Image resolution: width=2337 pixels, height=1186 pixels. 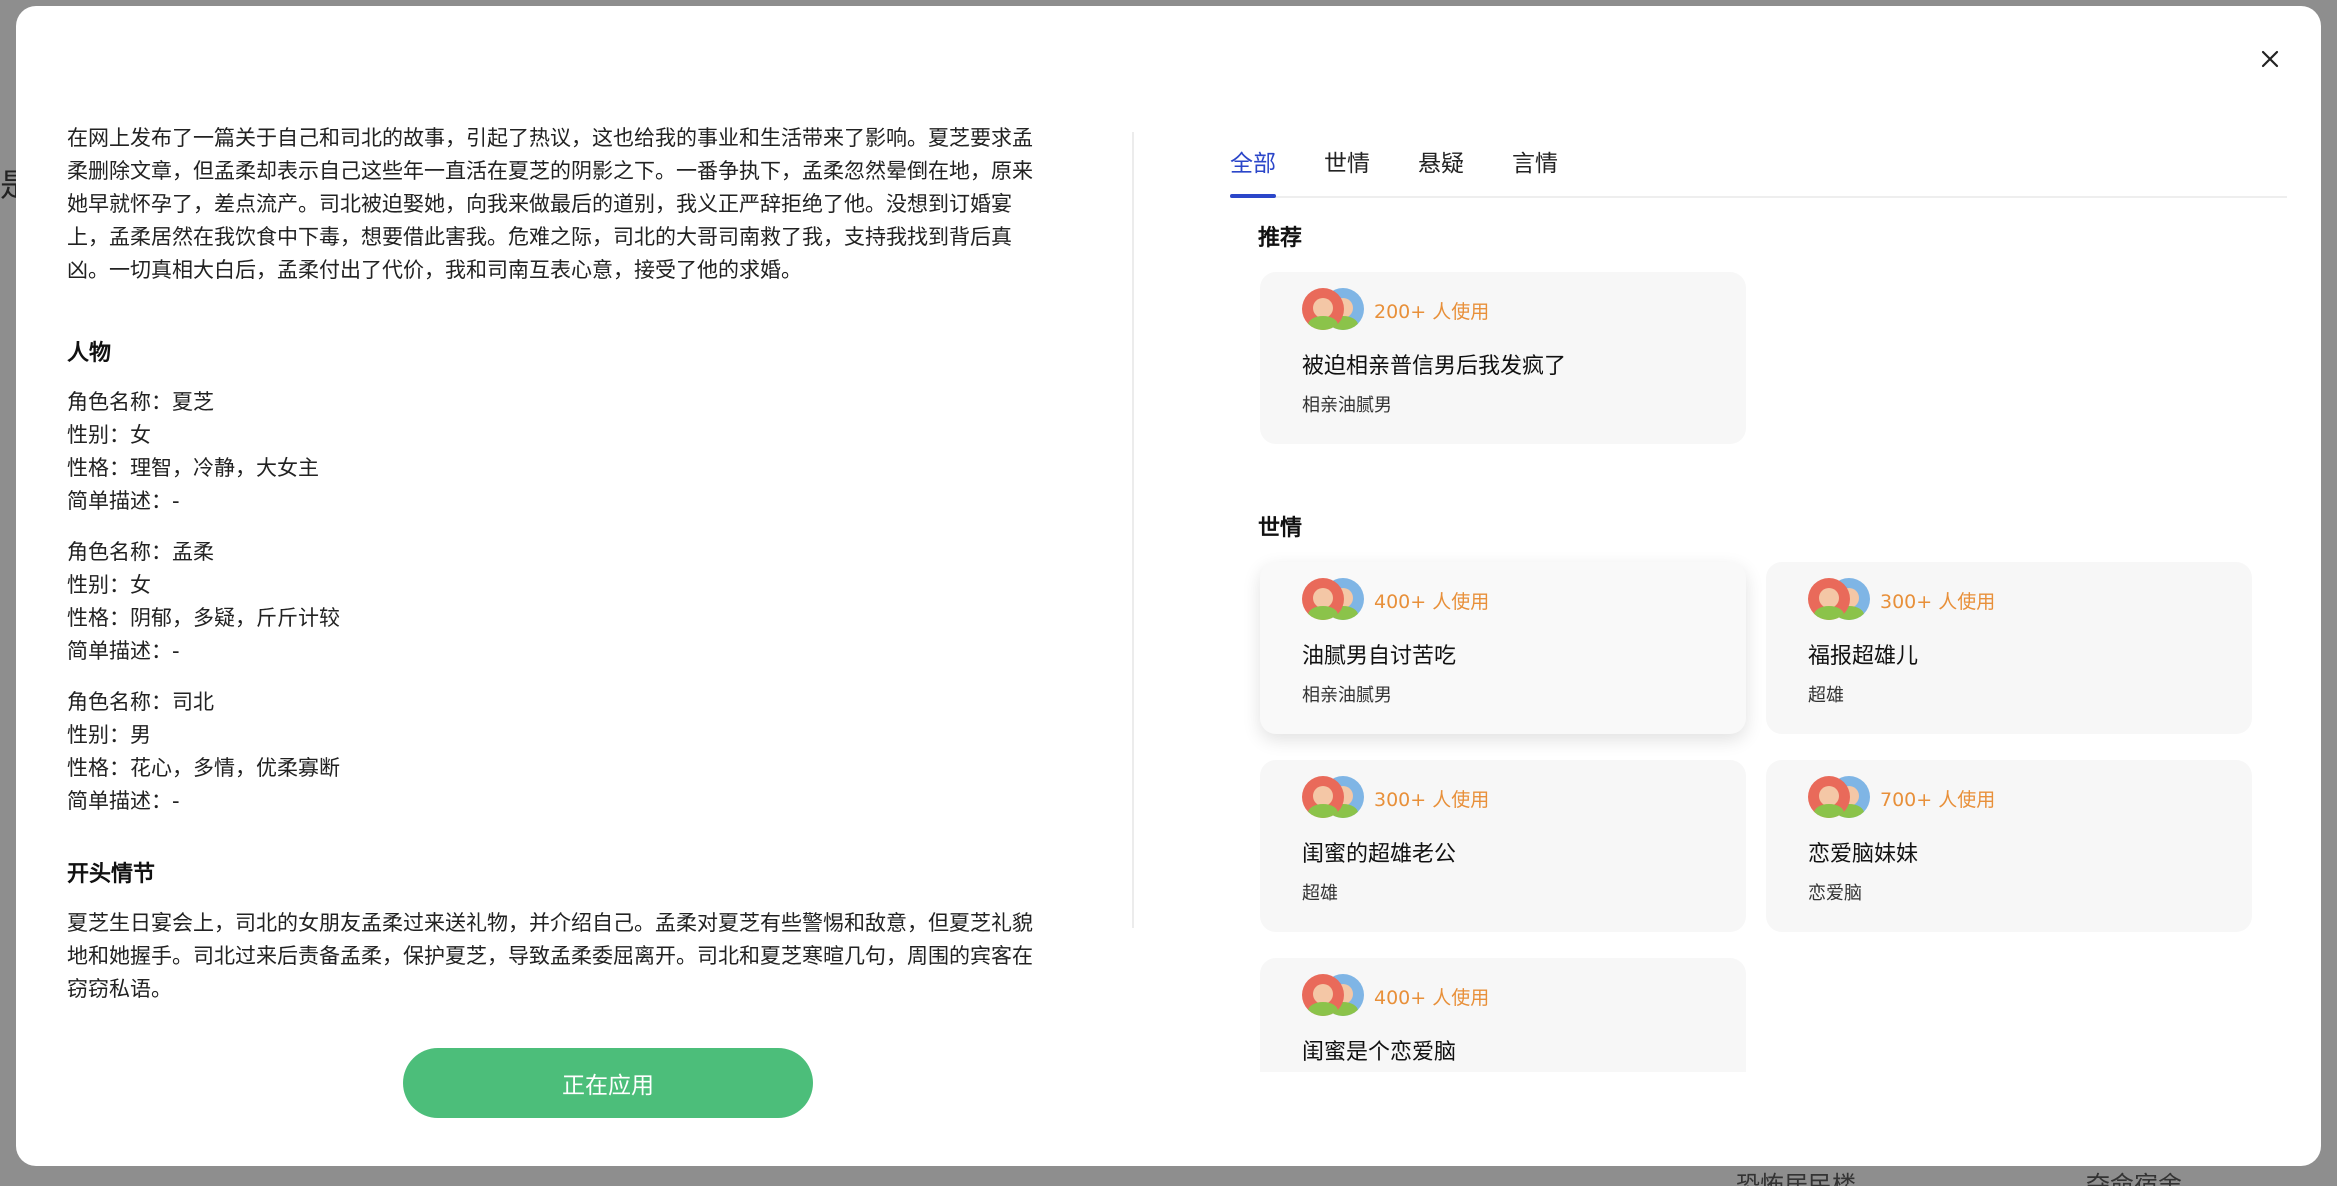 I want to click on close-icon, so click(x=2270, y=59).